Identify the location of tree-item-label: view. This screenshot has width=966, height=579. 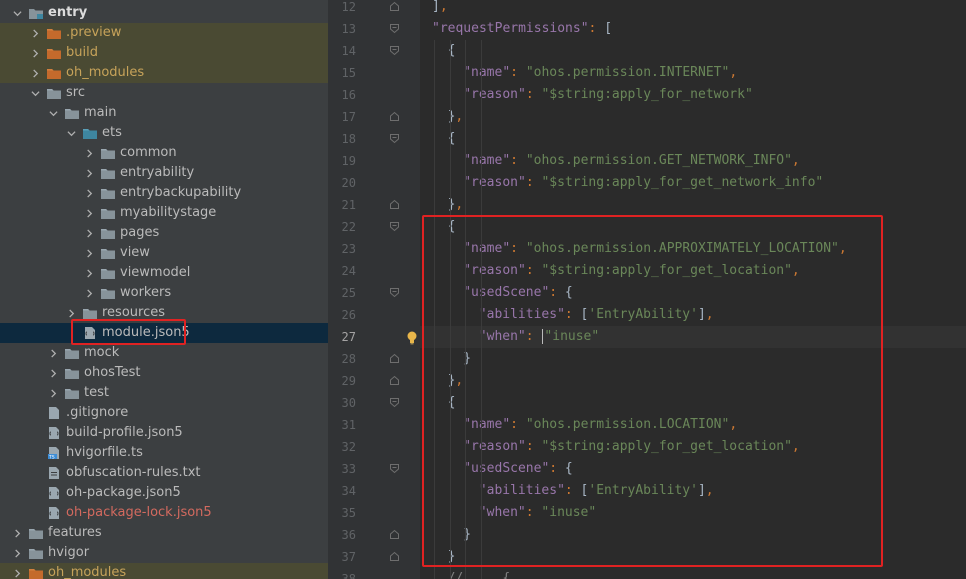
(135, 252).